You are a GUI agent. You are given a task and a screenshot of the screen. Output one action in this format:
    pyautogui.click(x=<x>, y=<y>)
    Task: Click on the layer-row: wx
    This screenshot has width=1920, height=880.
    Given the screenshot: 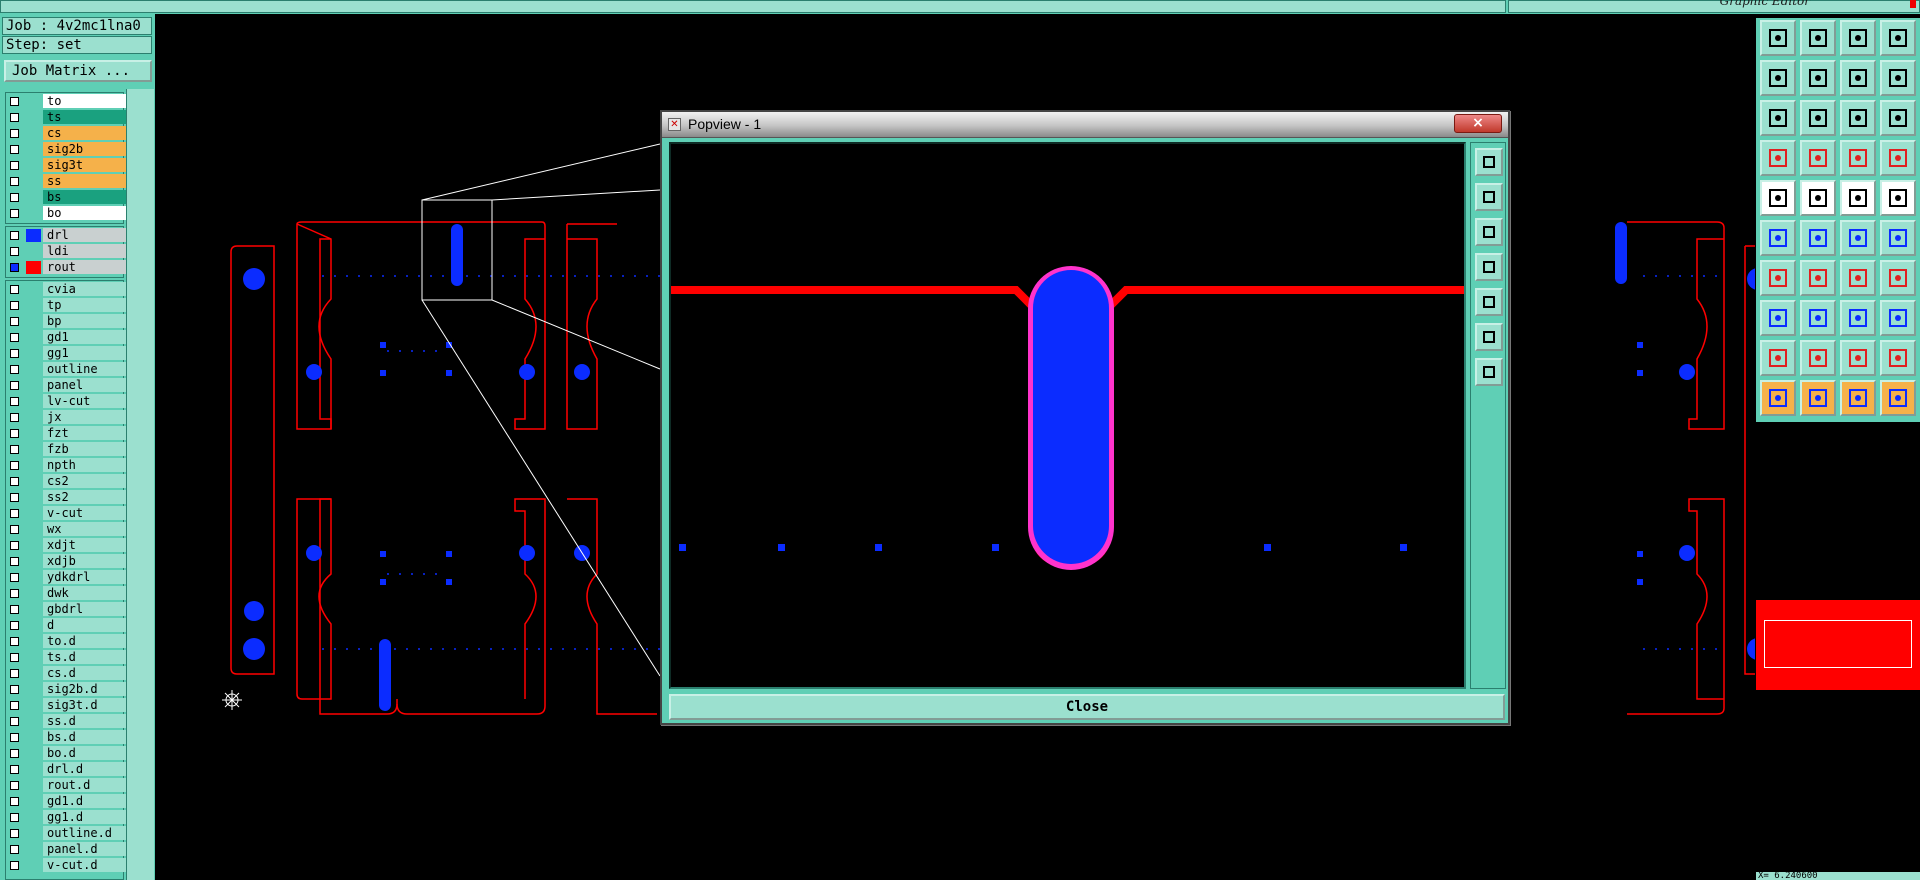 What is the action you would take?
    pyautogui.click(x=67, y=529)
    